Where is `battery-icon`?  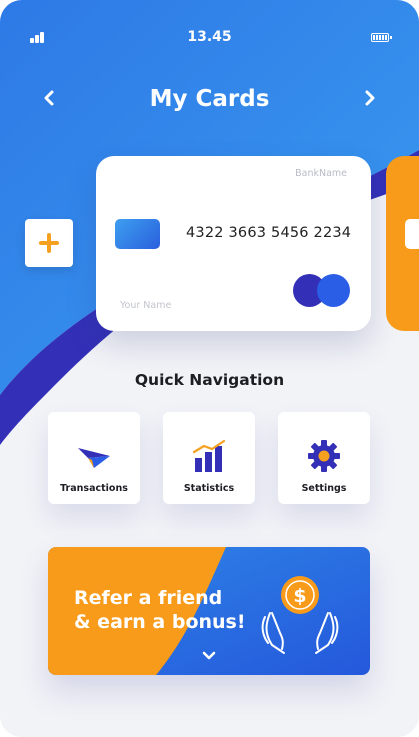
battery-icon is located at coordinates (381, 37).